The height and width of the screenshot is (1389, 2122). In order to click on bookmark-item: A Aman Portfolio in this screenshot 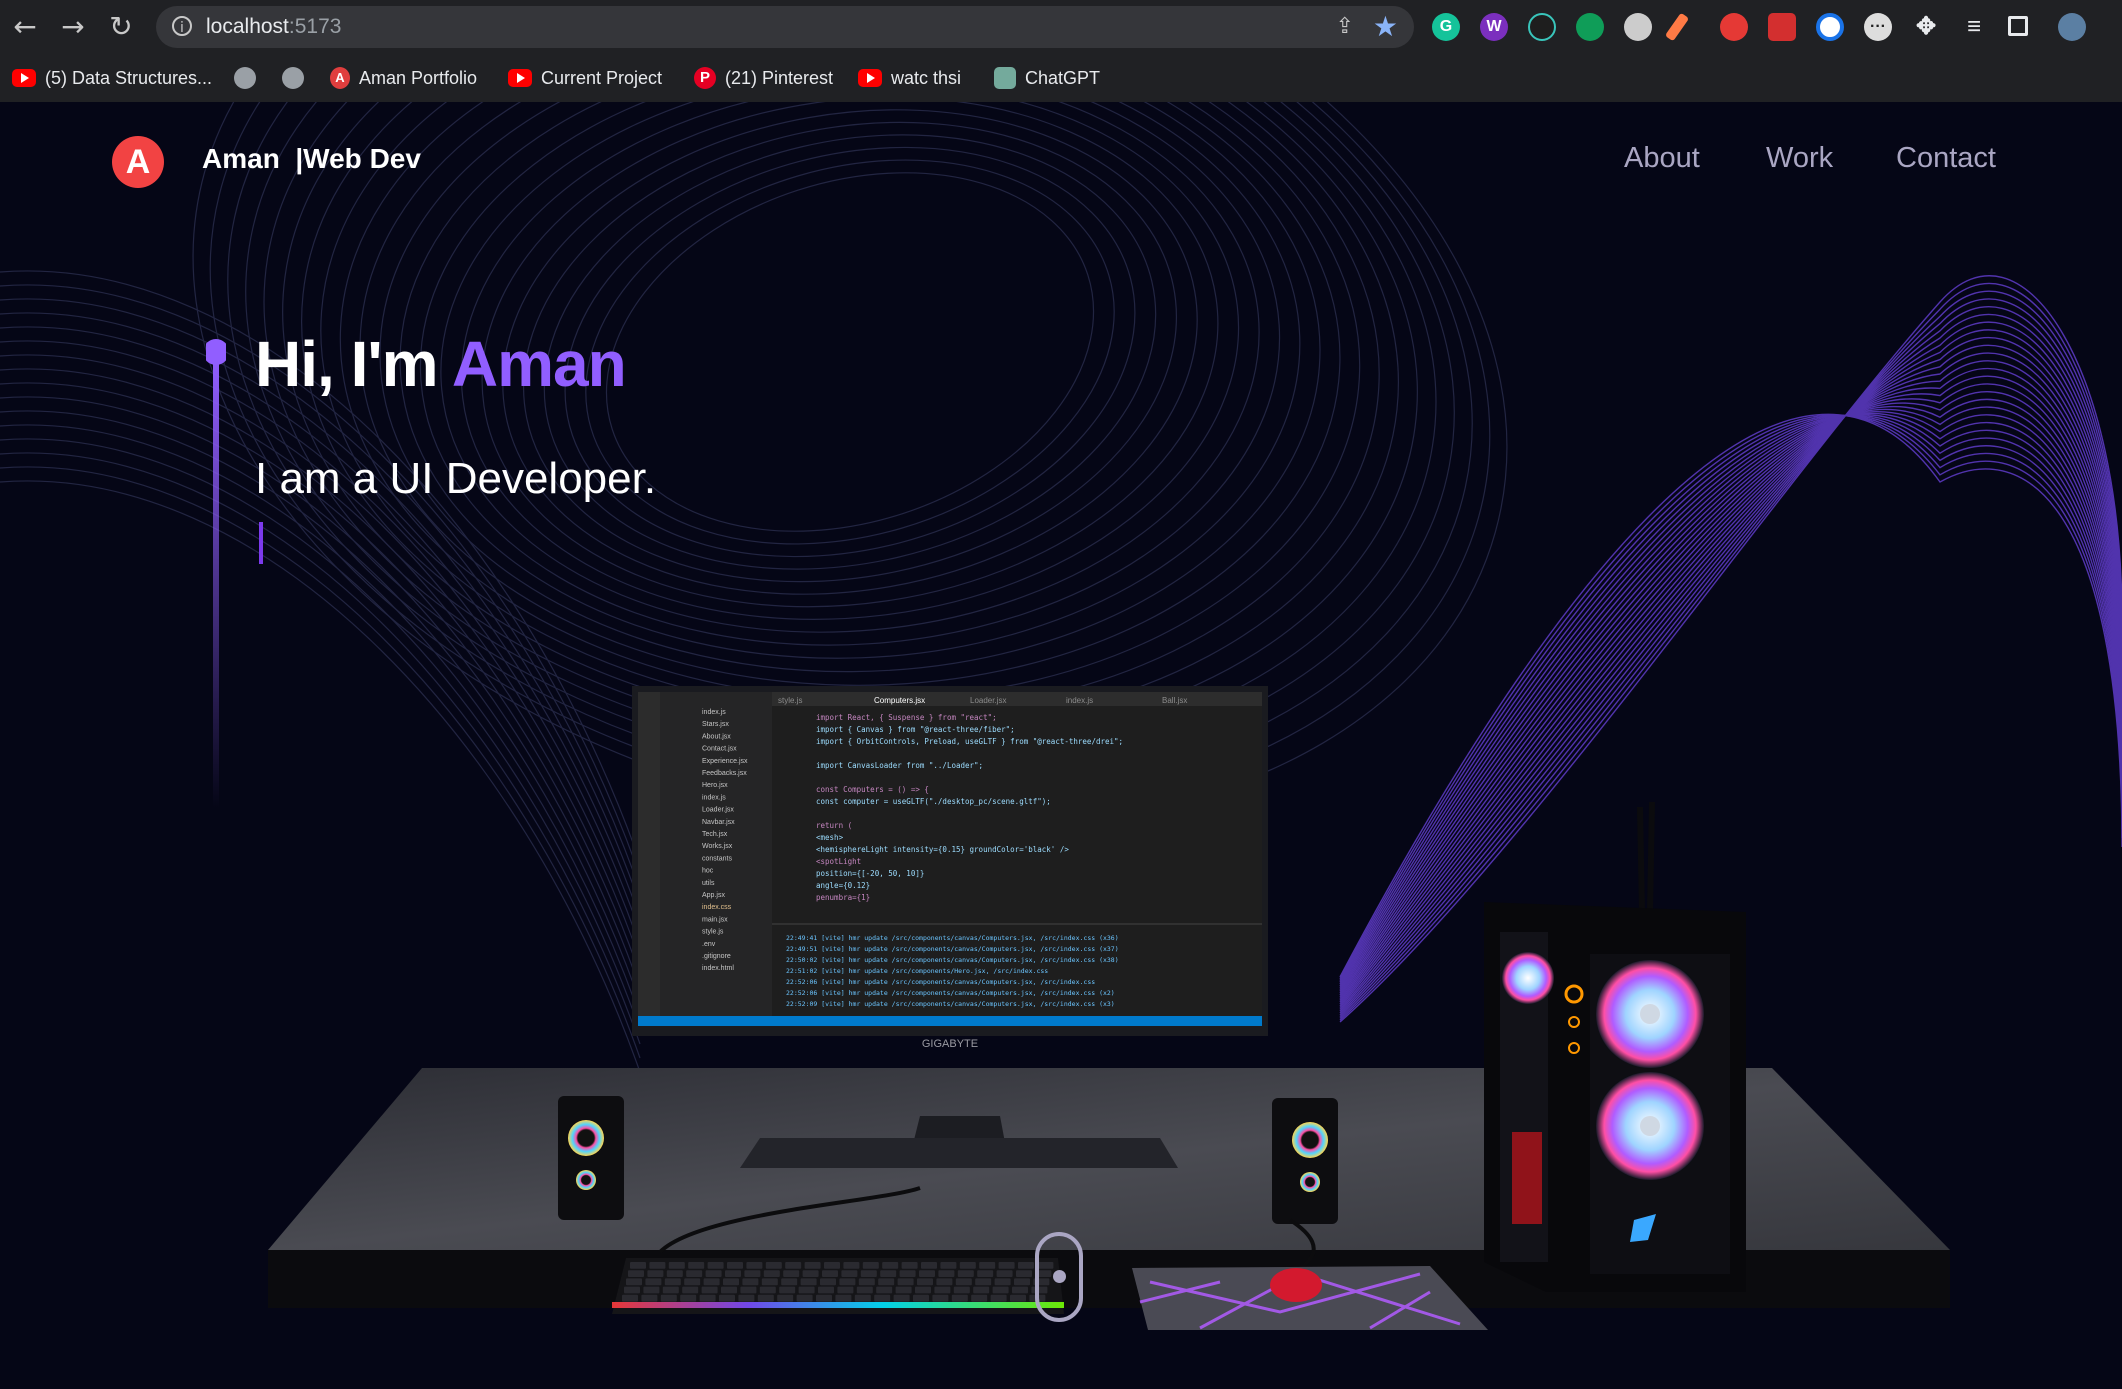, I will do `click(403, 78)`.